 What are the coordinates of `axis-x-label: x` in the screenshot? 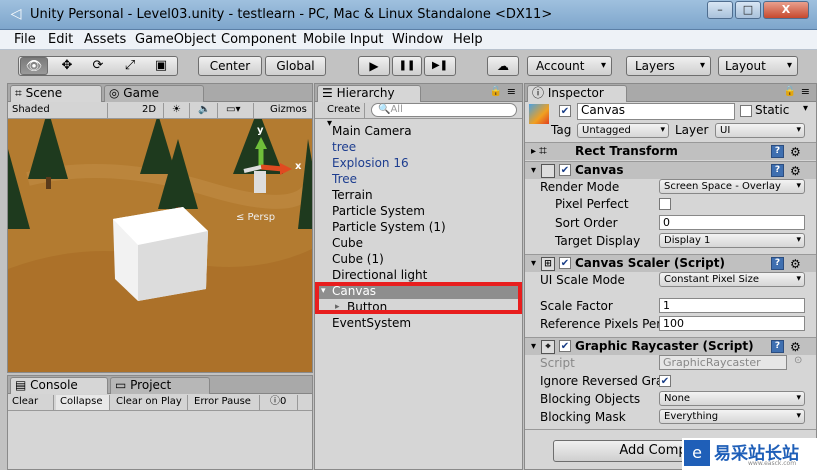 It's located at (298, 166).